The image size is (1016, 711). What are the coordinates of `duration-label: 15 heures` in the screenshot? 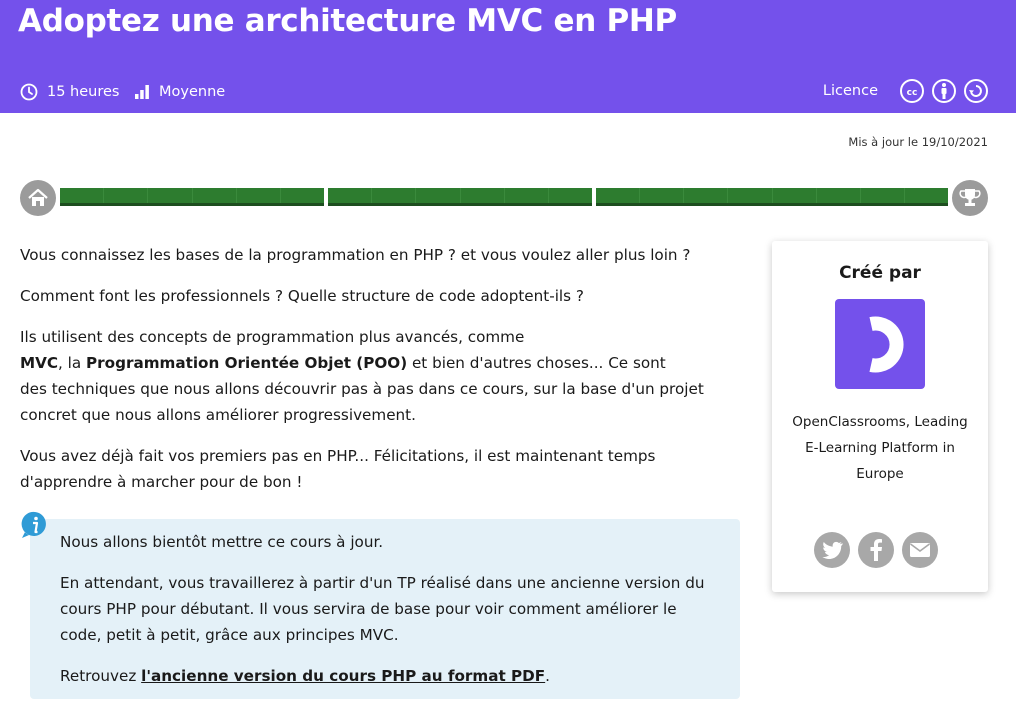 It's located at (83, 92).